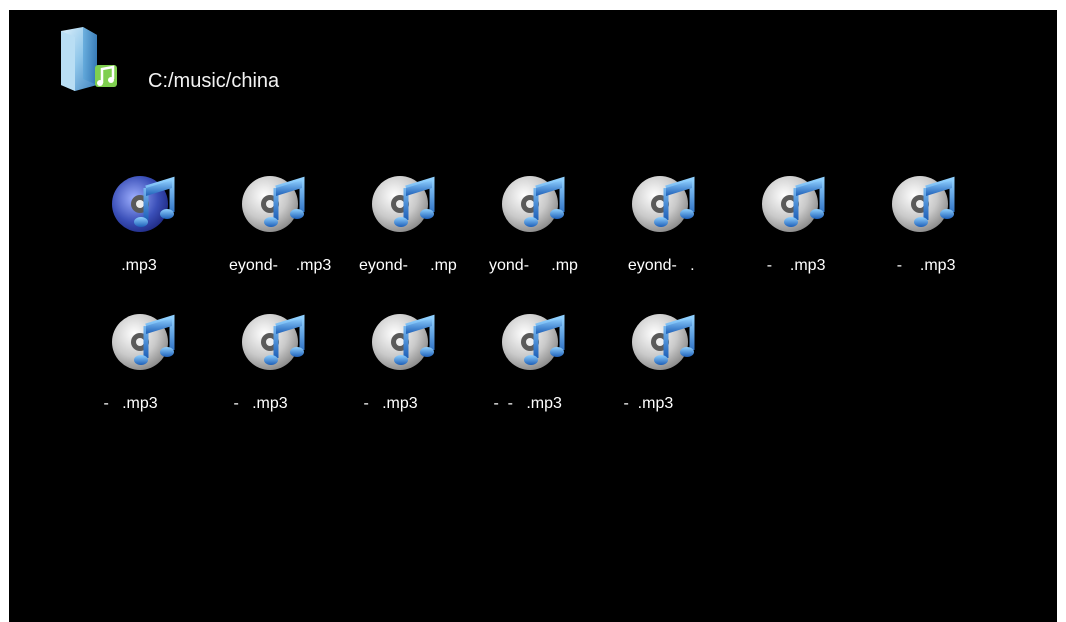  I want to click on music-file-label: - - .mp3, so click(525, 403).